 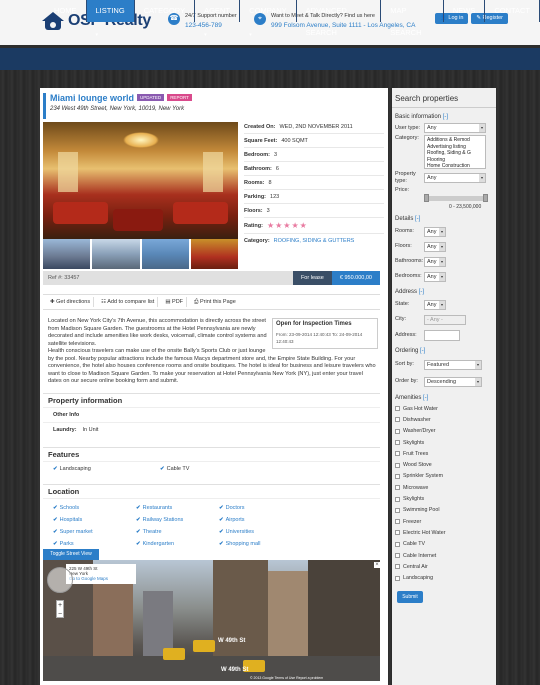 I want to click on features-section: Features ✔ Landscaping ✔ Cable TV, so click(x=211, y=461).